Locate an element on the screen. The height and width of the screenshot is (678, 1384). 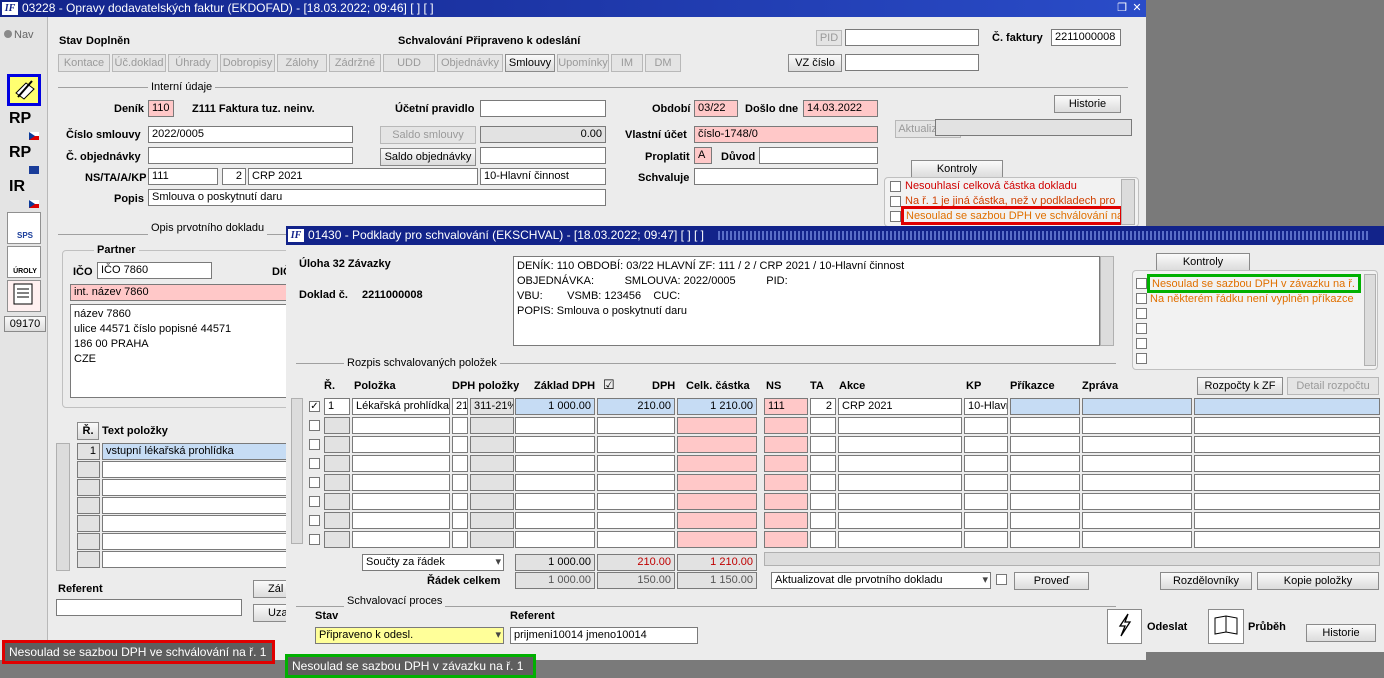
tab-udd: UDD is located at coordinates (409, 63).